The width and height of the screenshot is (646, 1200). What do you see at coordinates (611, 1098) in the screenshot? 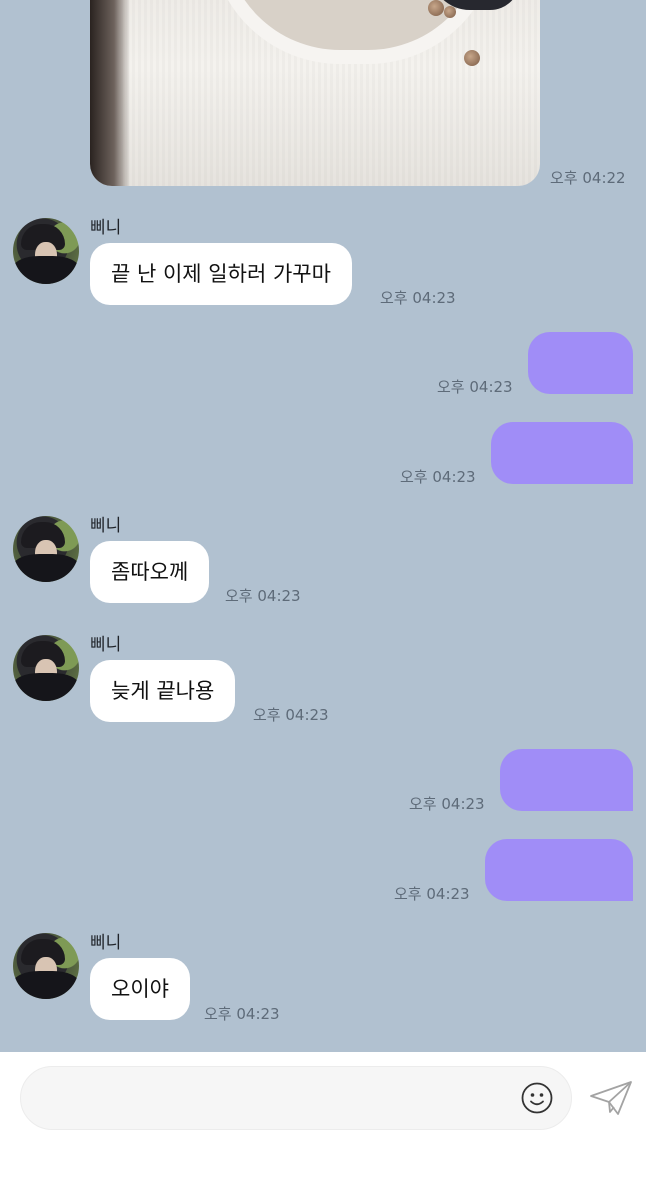
I see `paper-plane-icon` at bounding box center [611, 1098].